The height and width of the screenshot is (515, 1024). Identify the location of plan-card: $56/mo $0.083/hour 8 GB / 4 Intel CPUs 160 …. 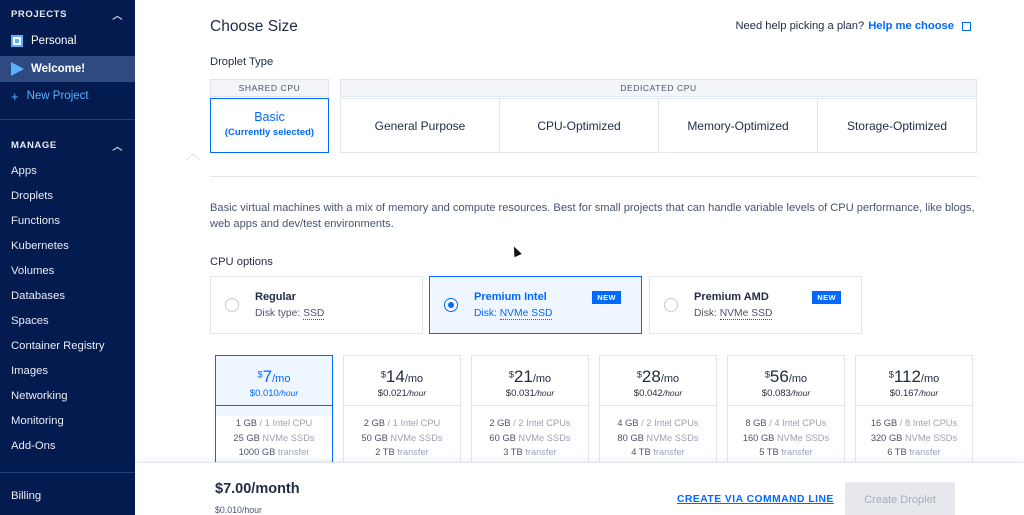
(786, 410).